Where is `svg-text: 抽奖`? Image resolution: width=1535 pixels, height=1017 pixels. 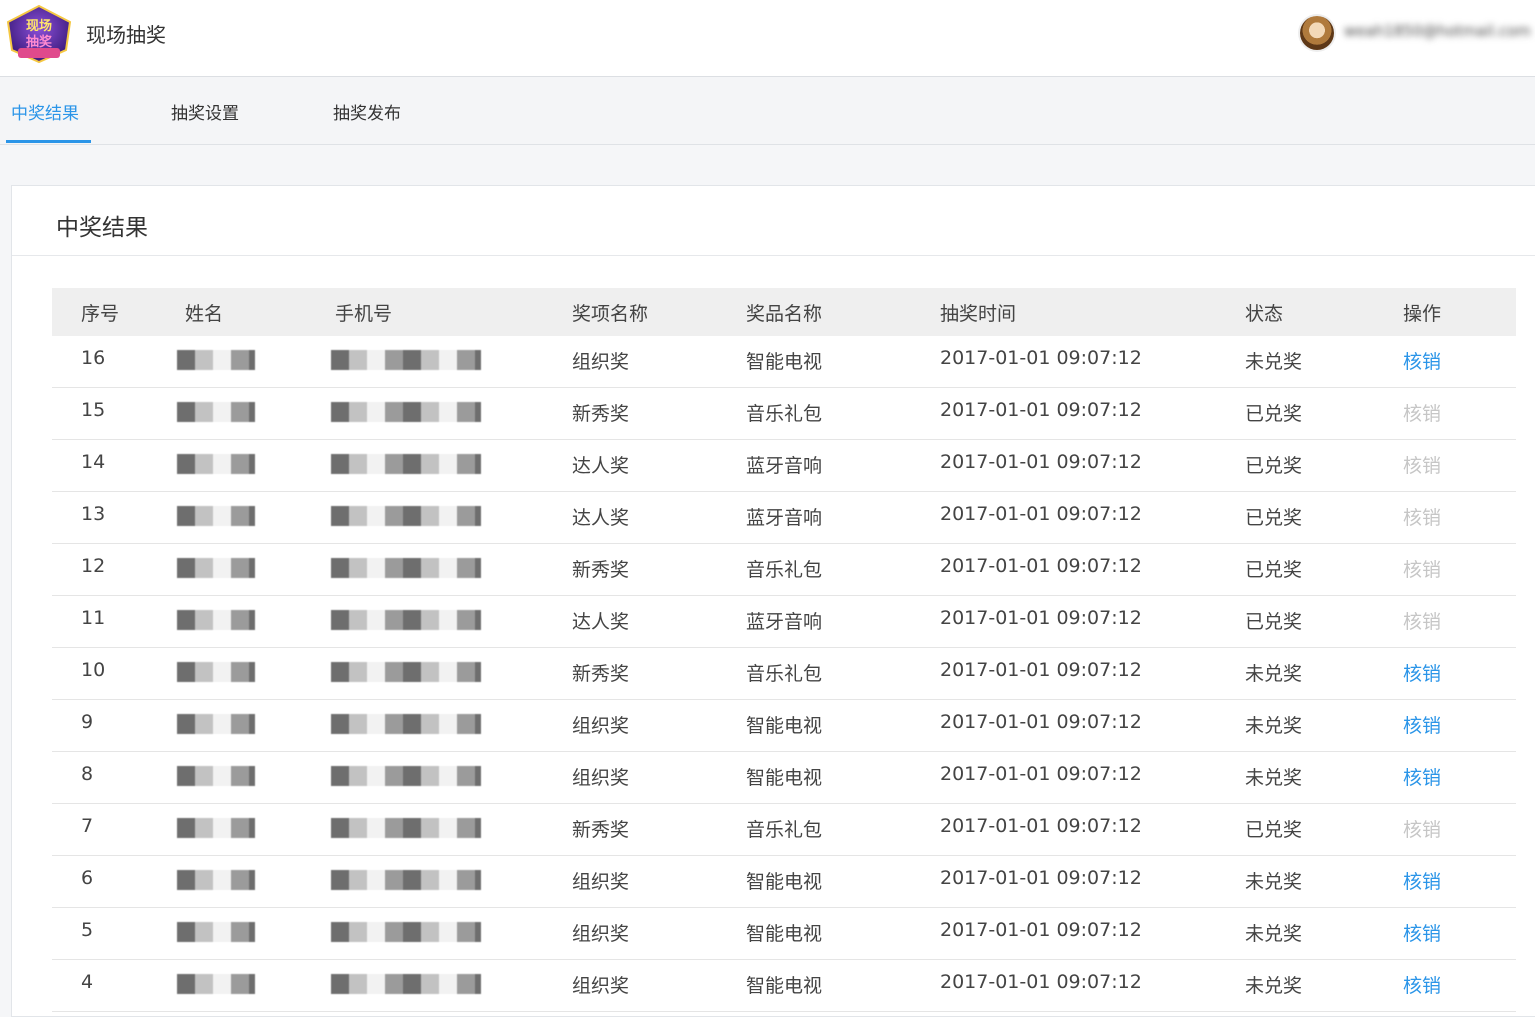 svg-text: 抽奖 is located at coordinates (39, 42).